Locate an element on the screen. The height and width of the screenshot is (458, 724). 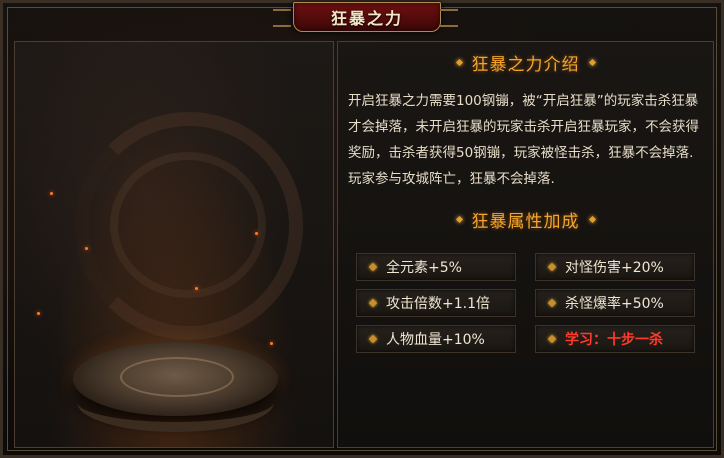
stat-label: 杀怪爆率+50% is located at coordinates (614, 304).